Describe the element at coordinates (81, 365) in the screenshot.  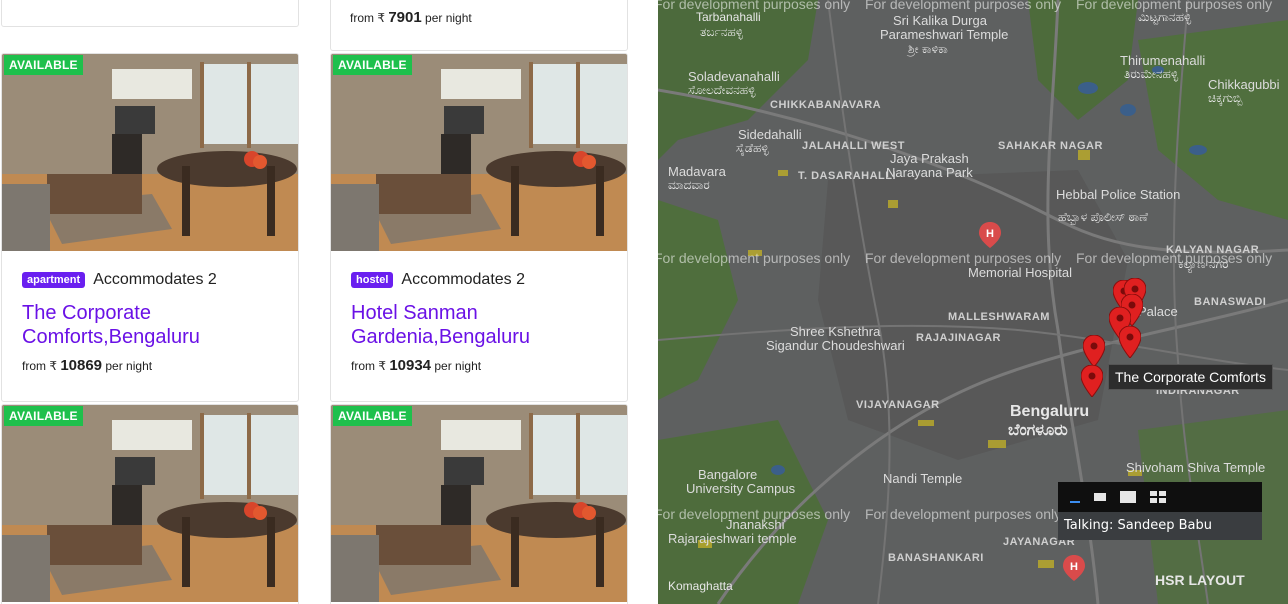
I see `price-amount: 10869` at that location.